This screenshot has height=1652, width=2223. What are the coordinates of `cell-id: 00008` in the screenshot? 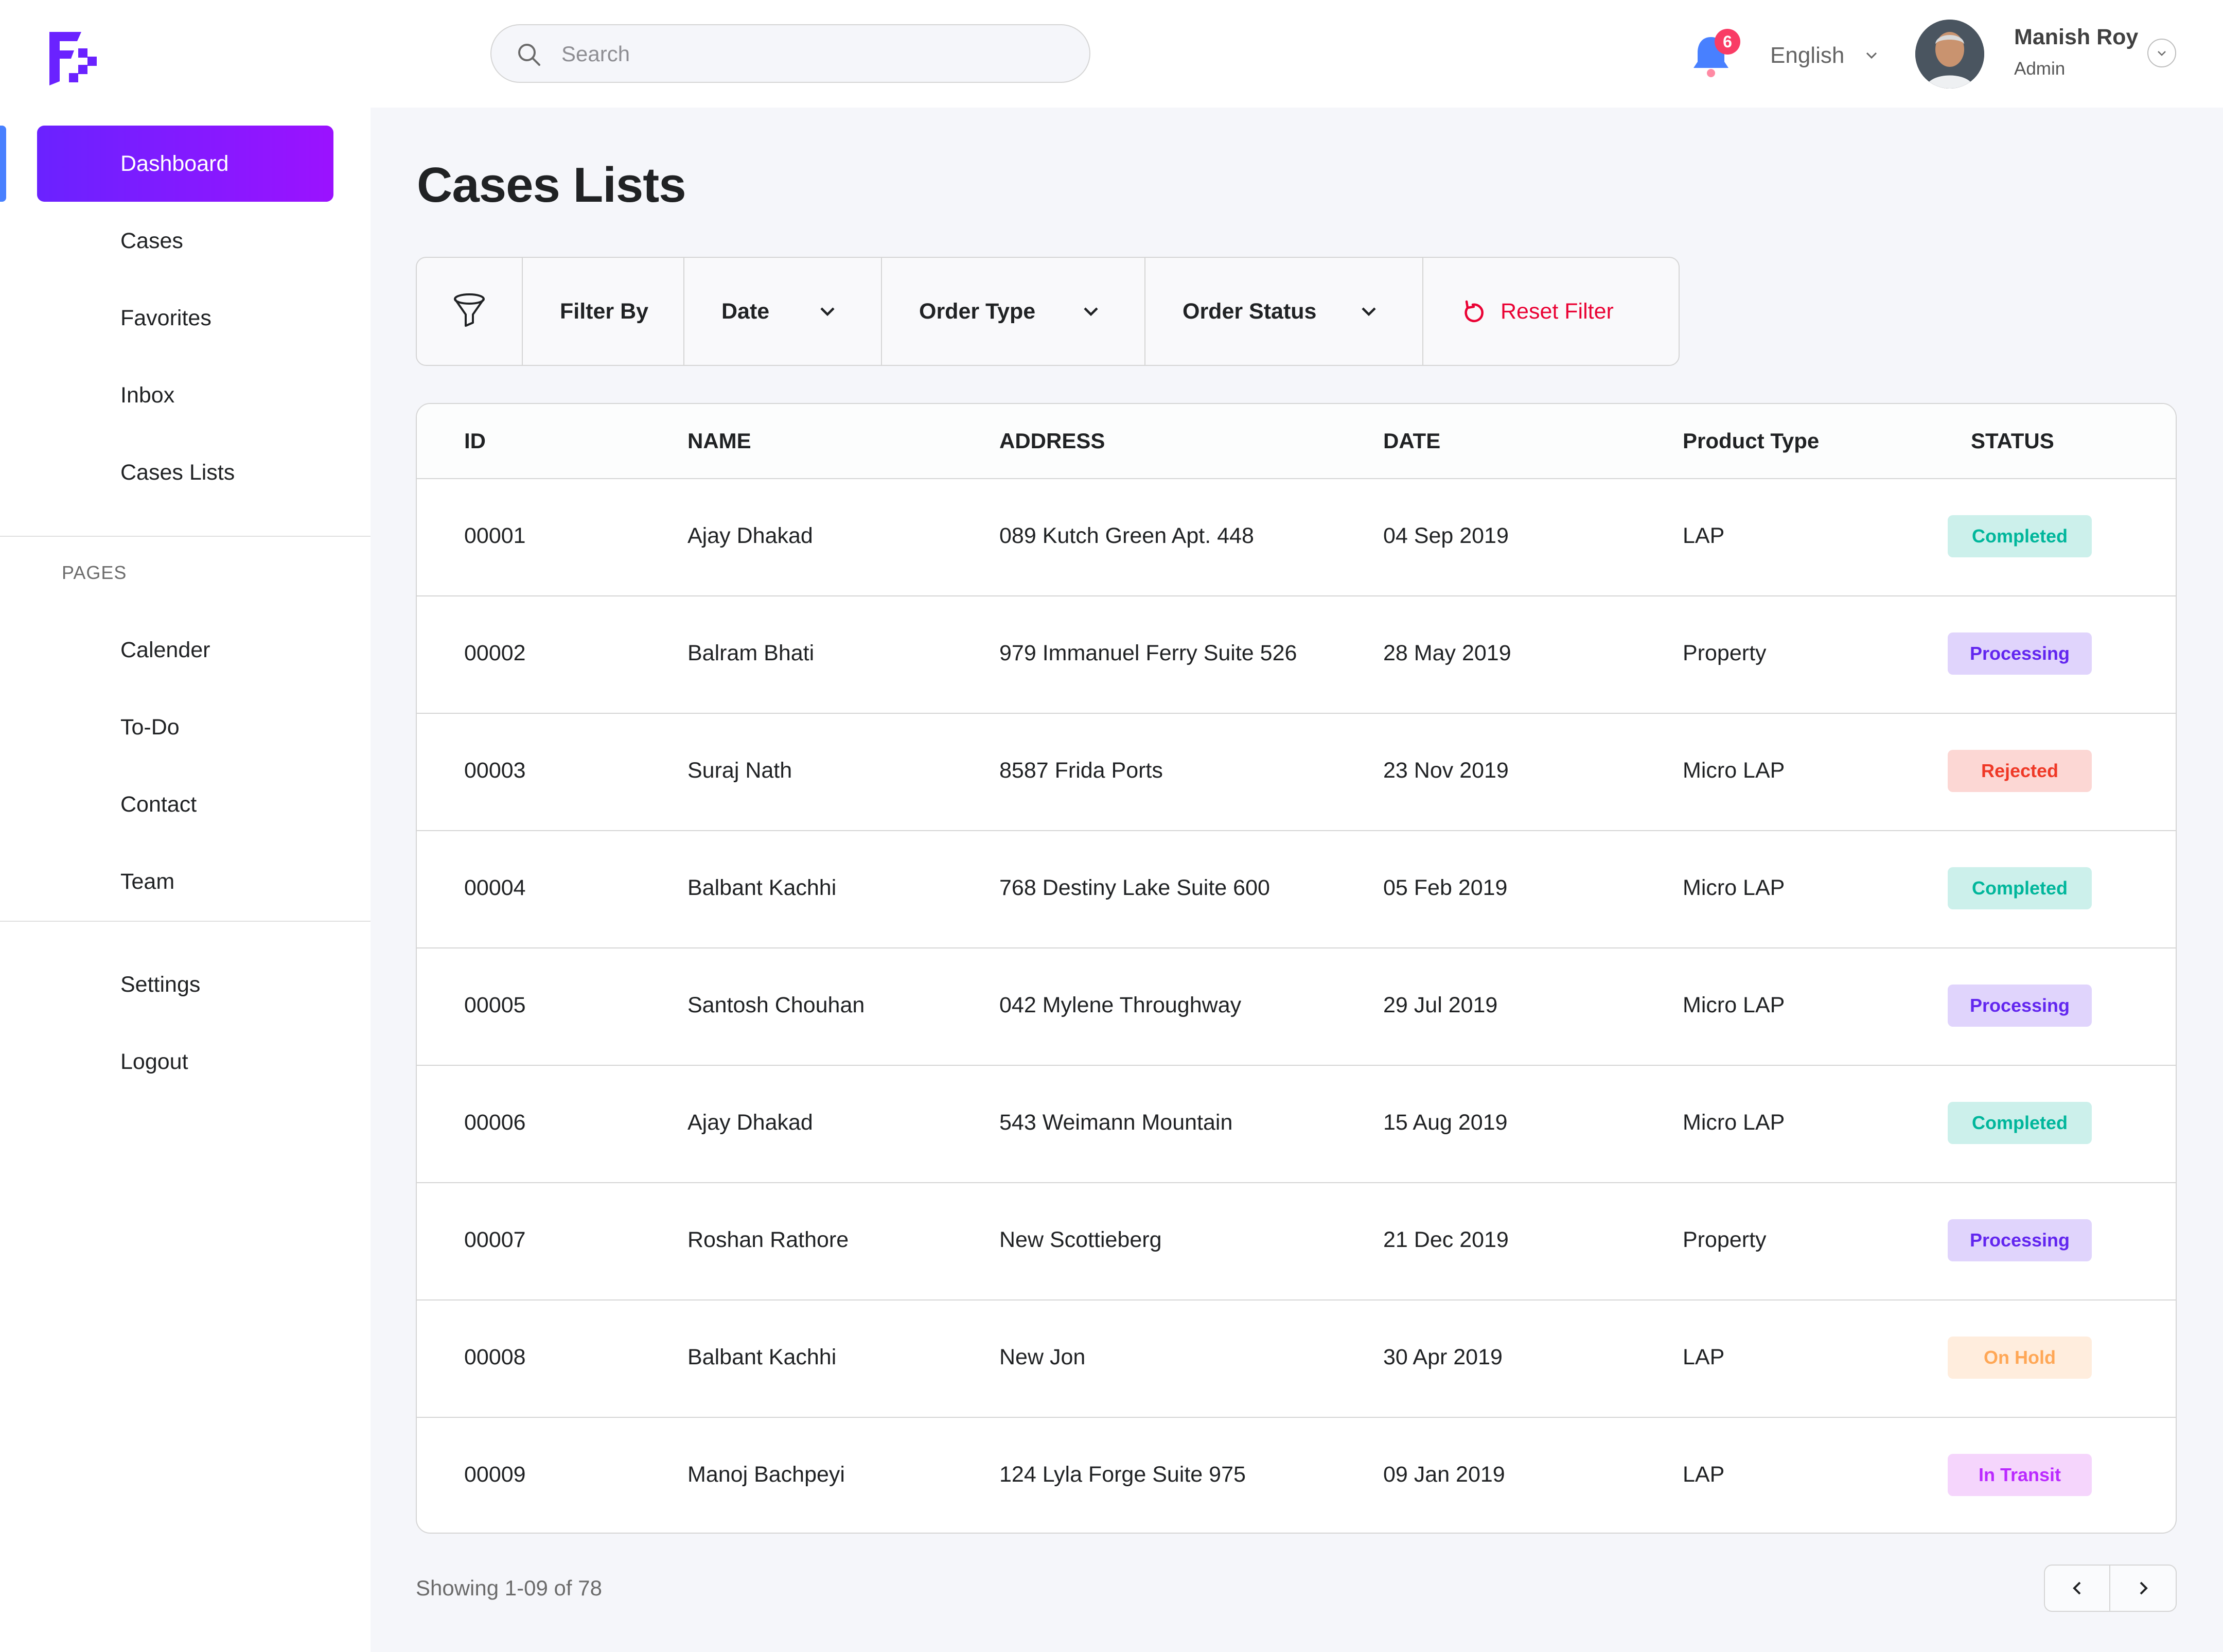 It's located at (495, 1357).